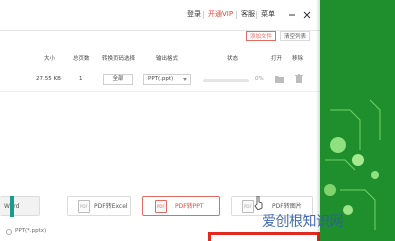 This screenshot has width=395, height=241. What do you see at coordinates (292, 15) in the screenshot?
I see `minimize-icon` at bounding box center [292, 15].